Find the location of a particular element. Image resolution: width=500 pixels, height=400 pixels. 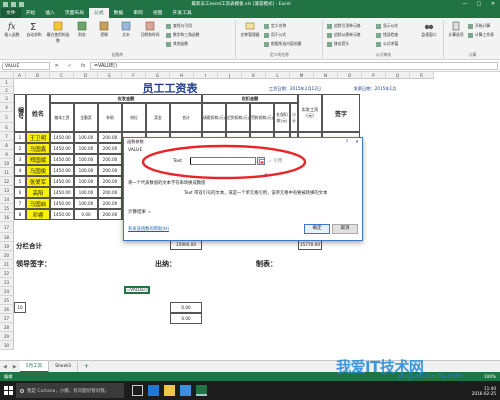

show-formulas-button: 显示公式 is located at coordinates (387, 26).